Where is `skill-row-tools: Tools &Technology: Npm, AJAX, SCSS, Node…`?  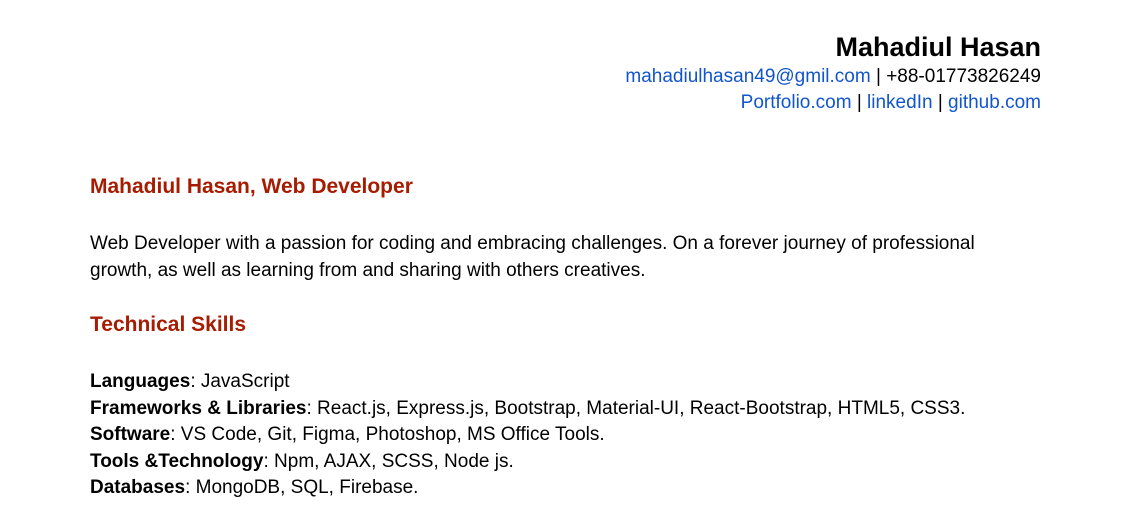 skill-row-tools: Tools &Technology: Npm, AJAX, SCSS, Node… is located at coordinates (565, 462).